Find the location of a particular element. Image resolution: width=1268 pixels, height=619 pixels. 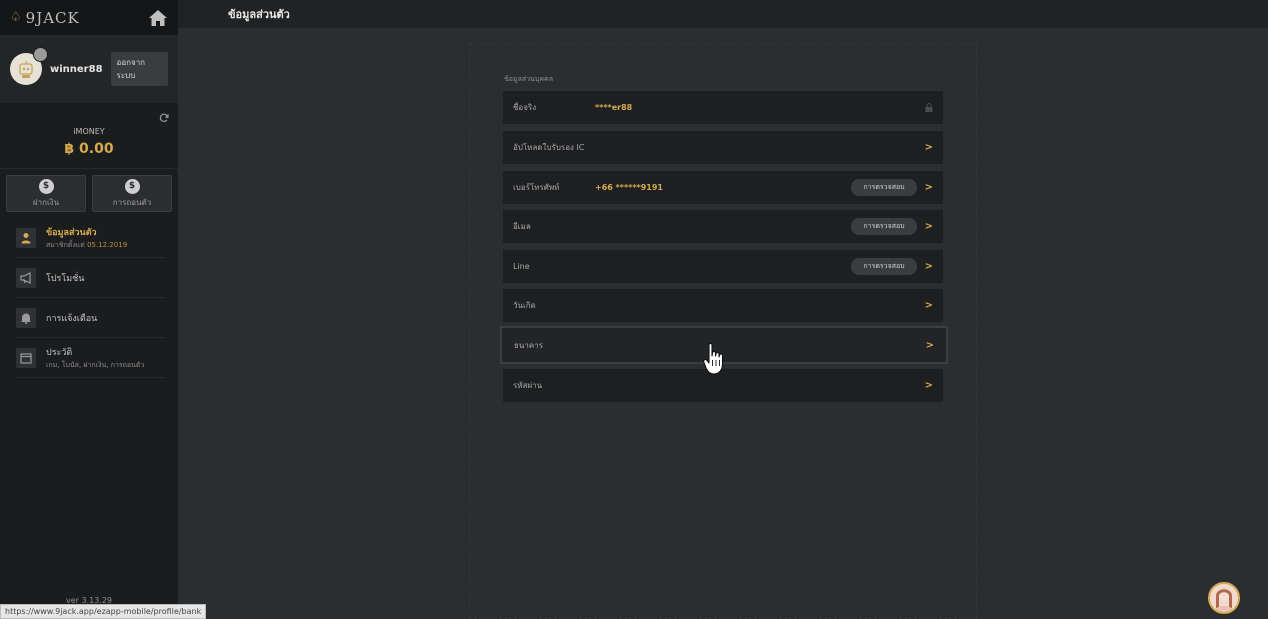

withdraw-coin-icon: $ is located at coordinates (132, 186).